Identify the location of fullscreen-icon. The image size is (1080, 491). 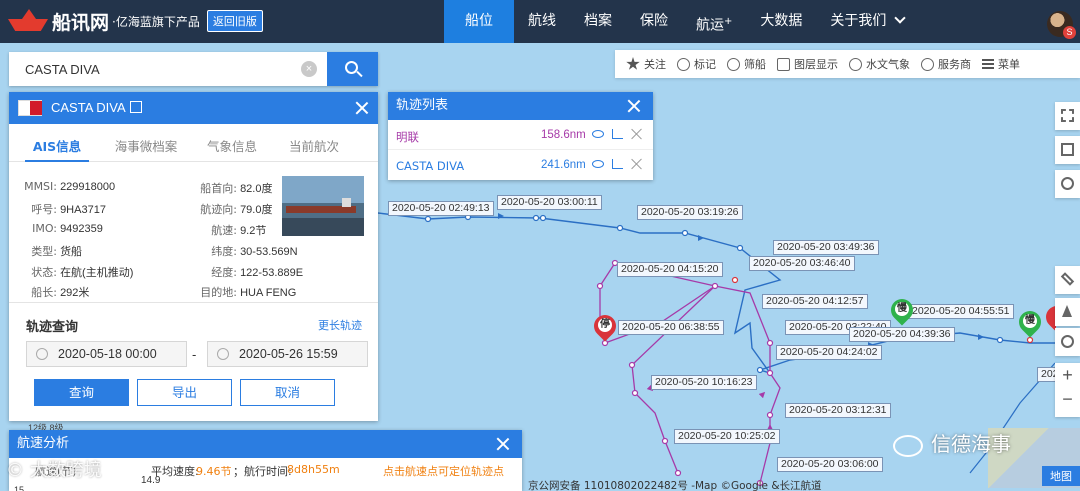
(1067, 115).